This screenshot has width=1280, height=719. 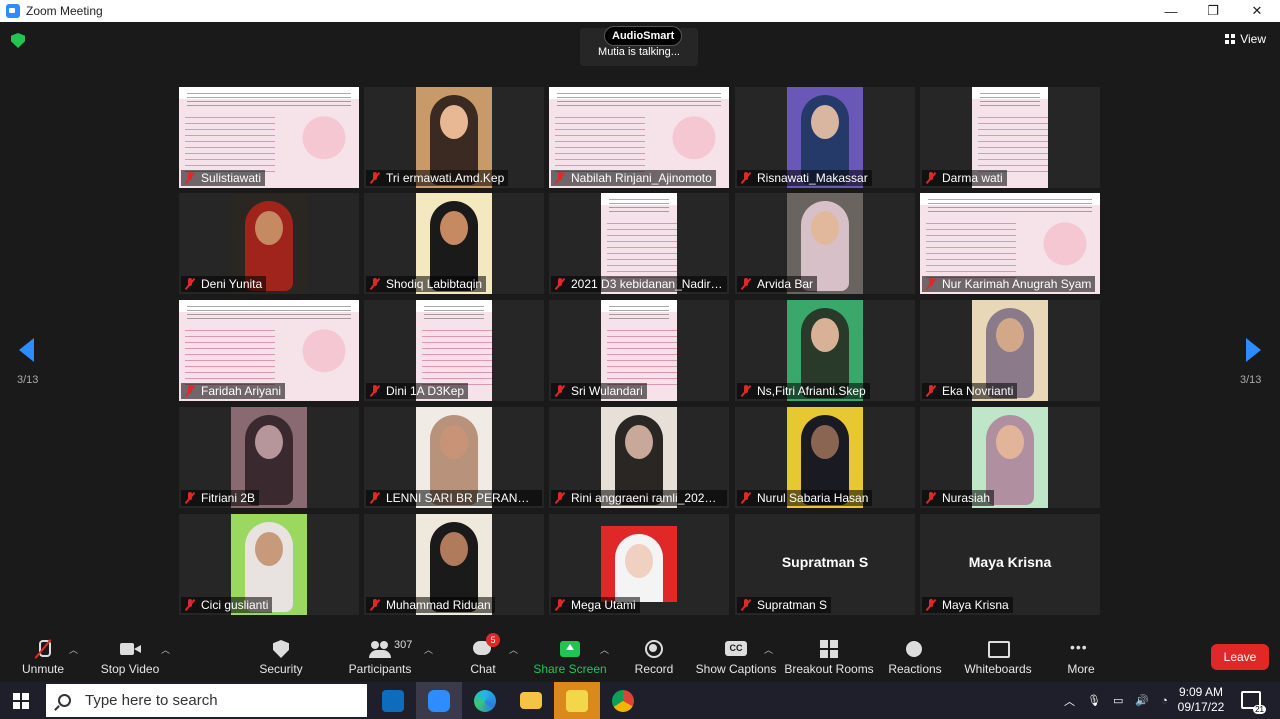 What do you see at coordinates (639, 350) in the screenshot?
I see `participant-tile: Sri Wulandari` at bounding box center [639, 350].